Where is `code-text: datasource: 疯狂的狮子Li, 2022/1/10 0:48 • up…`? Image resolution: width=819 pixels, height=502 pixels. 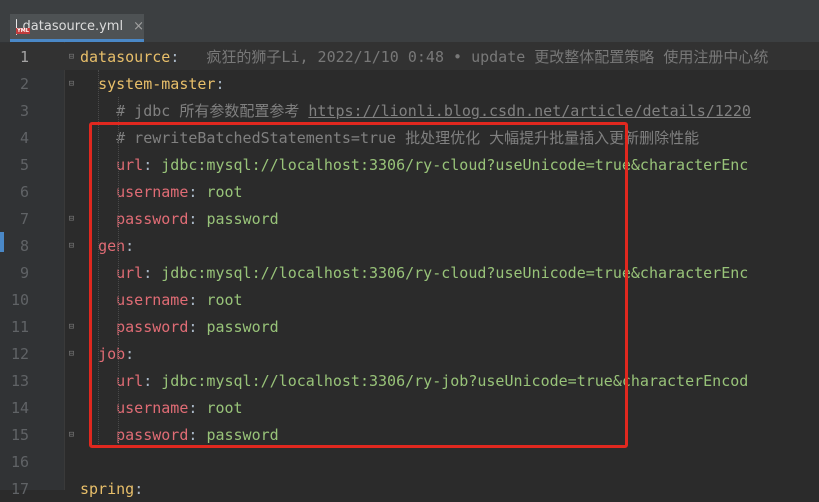
code-text: datasource: 疯狂的狮子Li, 2022/1/10 0:48 • up… is located at coordinates (424, 56).